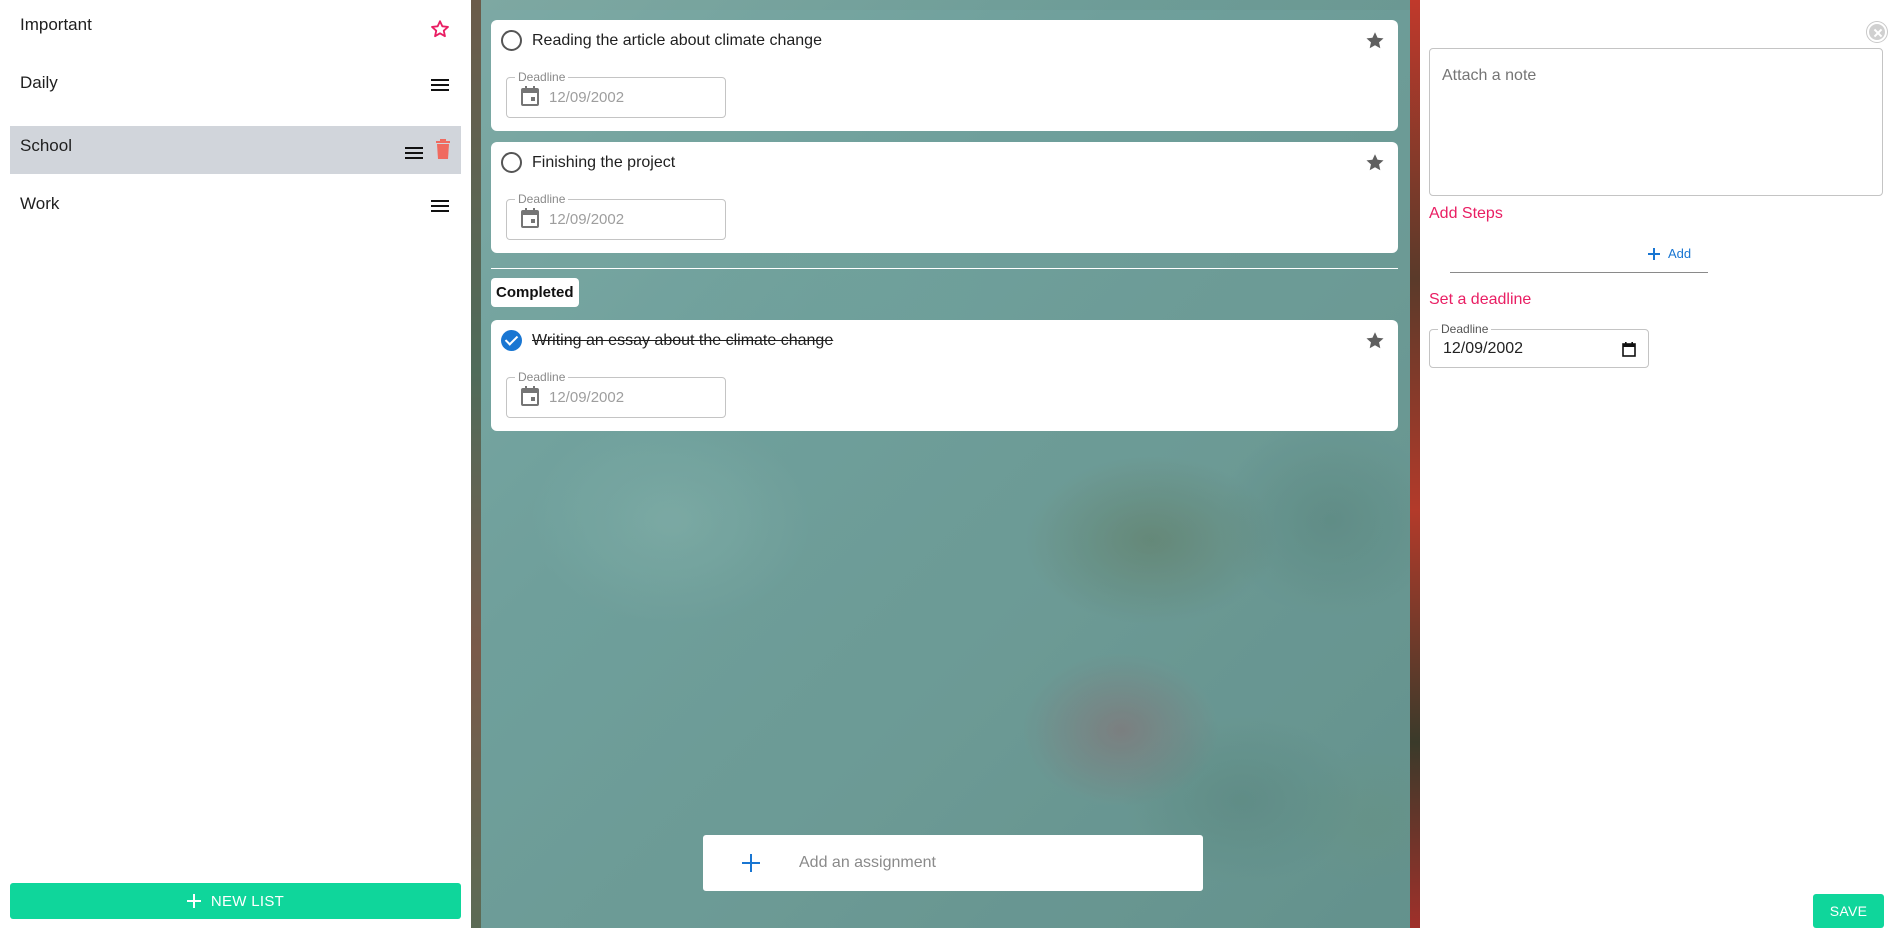  What do you see at coordinates (235, 29) in the screenshot?
I see `sidebar-item-important: Important` at bounding box center [235, 29].